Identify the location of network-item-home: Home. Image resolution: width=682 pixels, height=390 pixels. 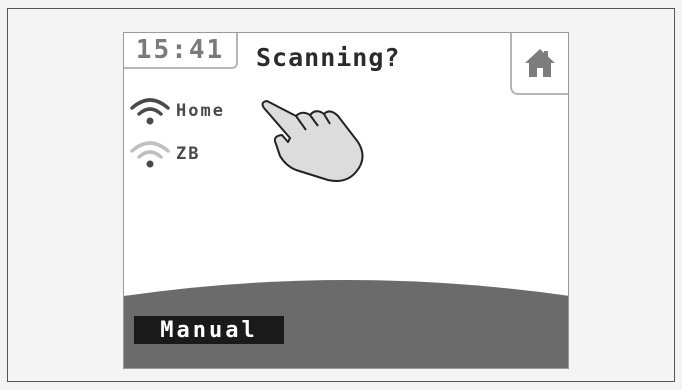
(177, 111).